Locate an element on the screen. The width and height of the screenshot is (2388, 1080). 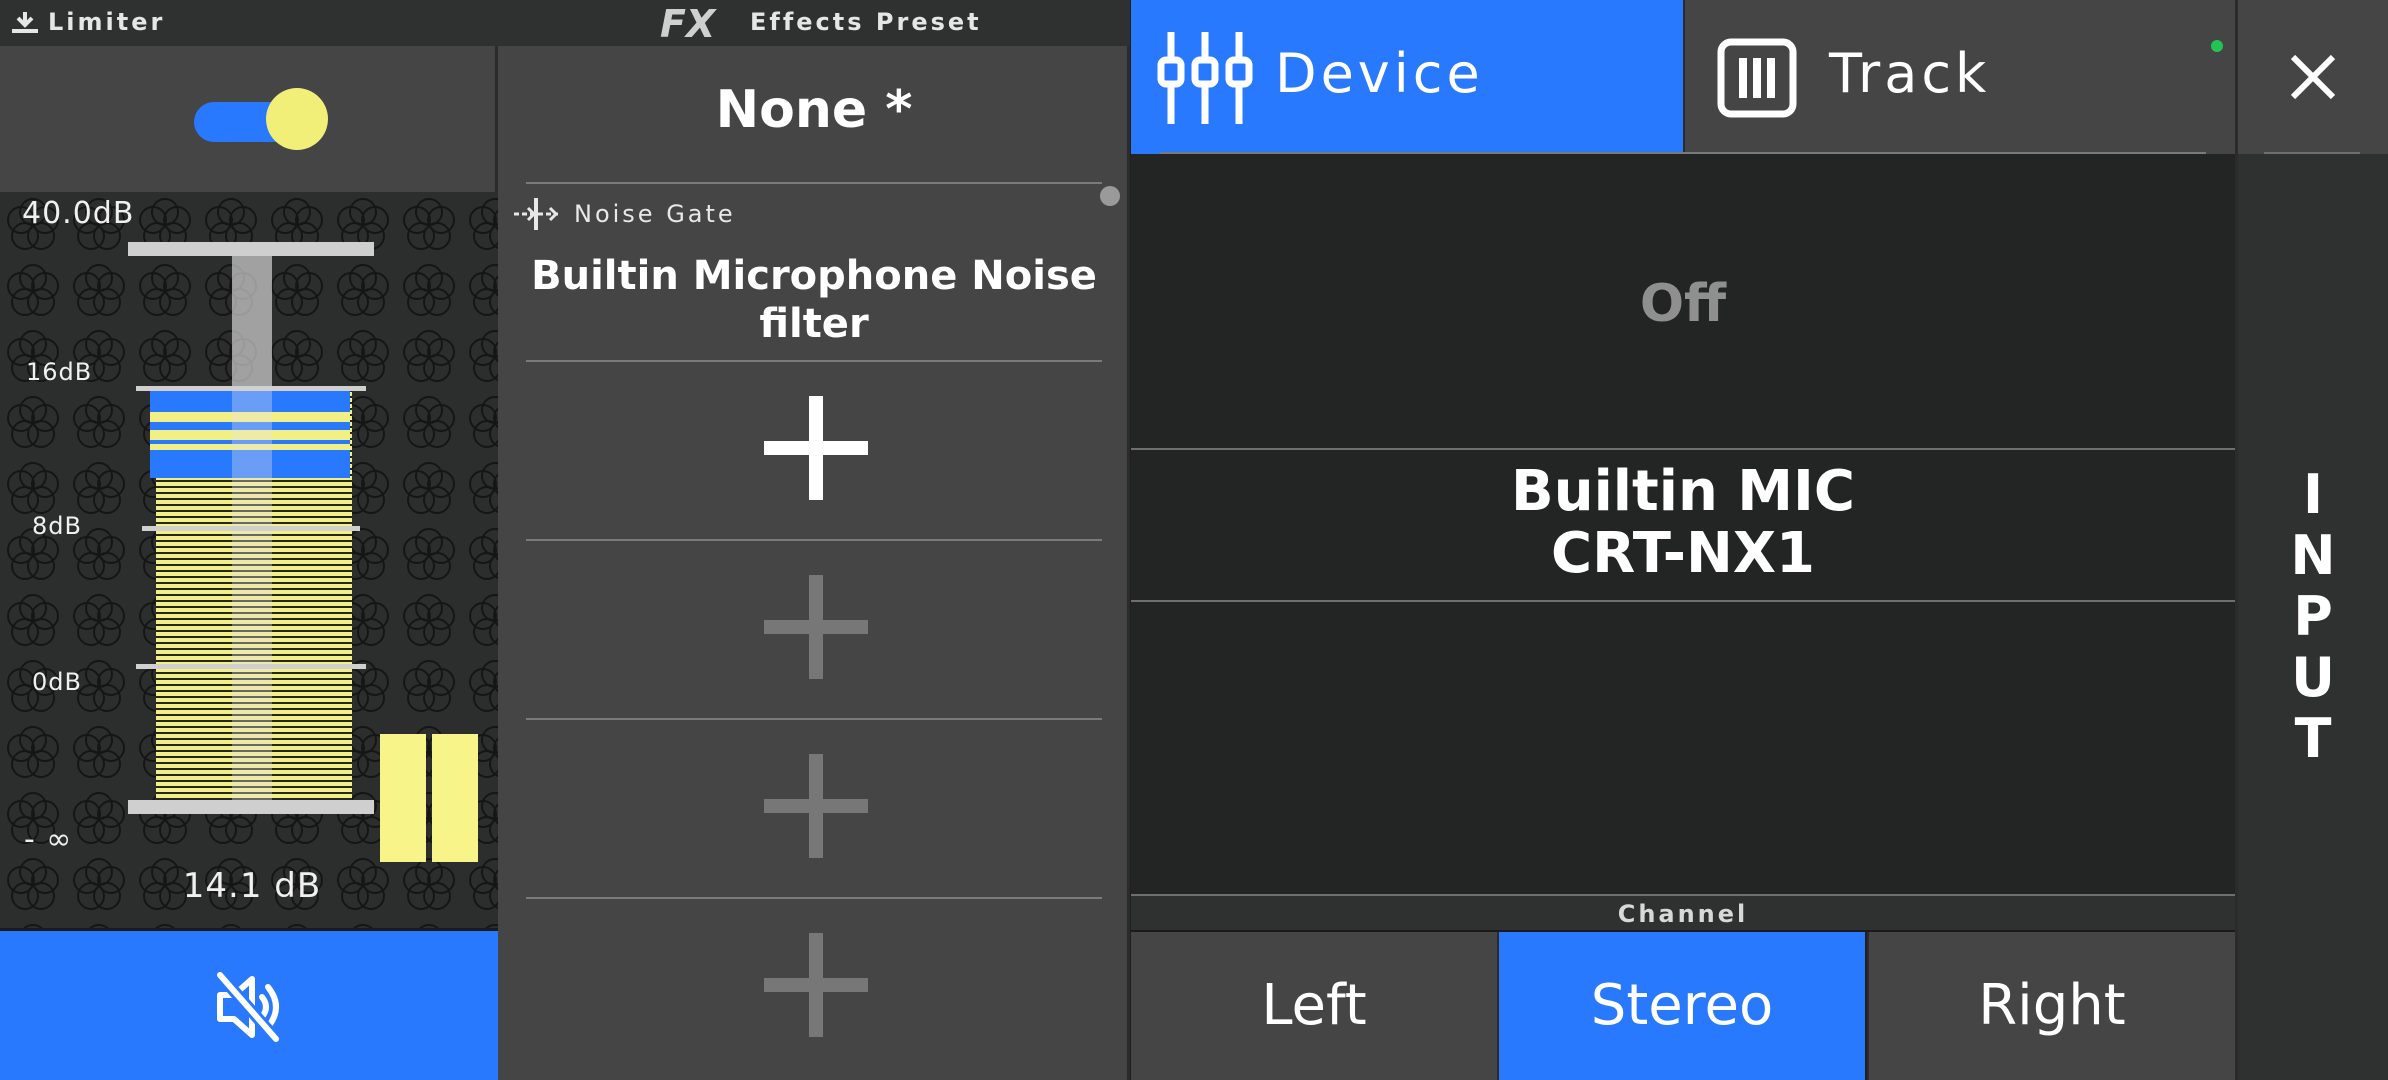
device-selector: Builtin MIC CRT-NX1 is located at coordinates (1683, 526).